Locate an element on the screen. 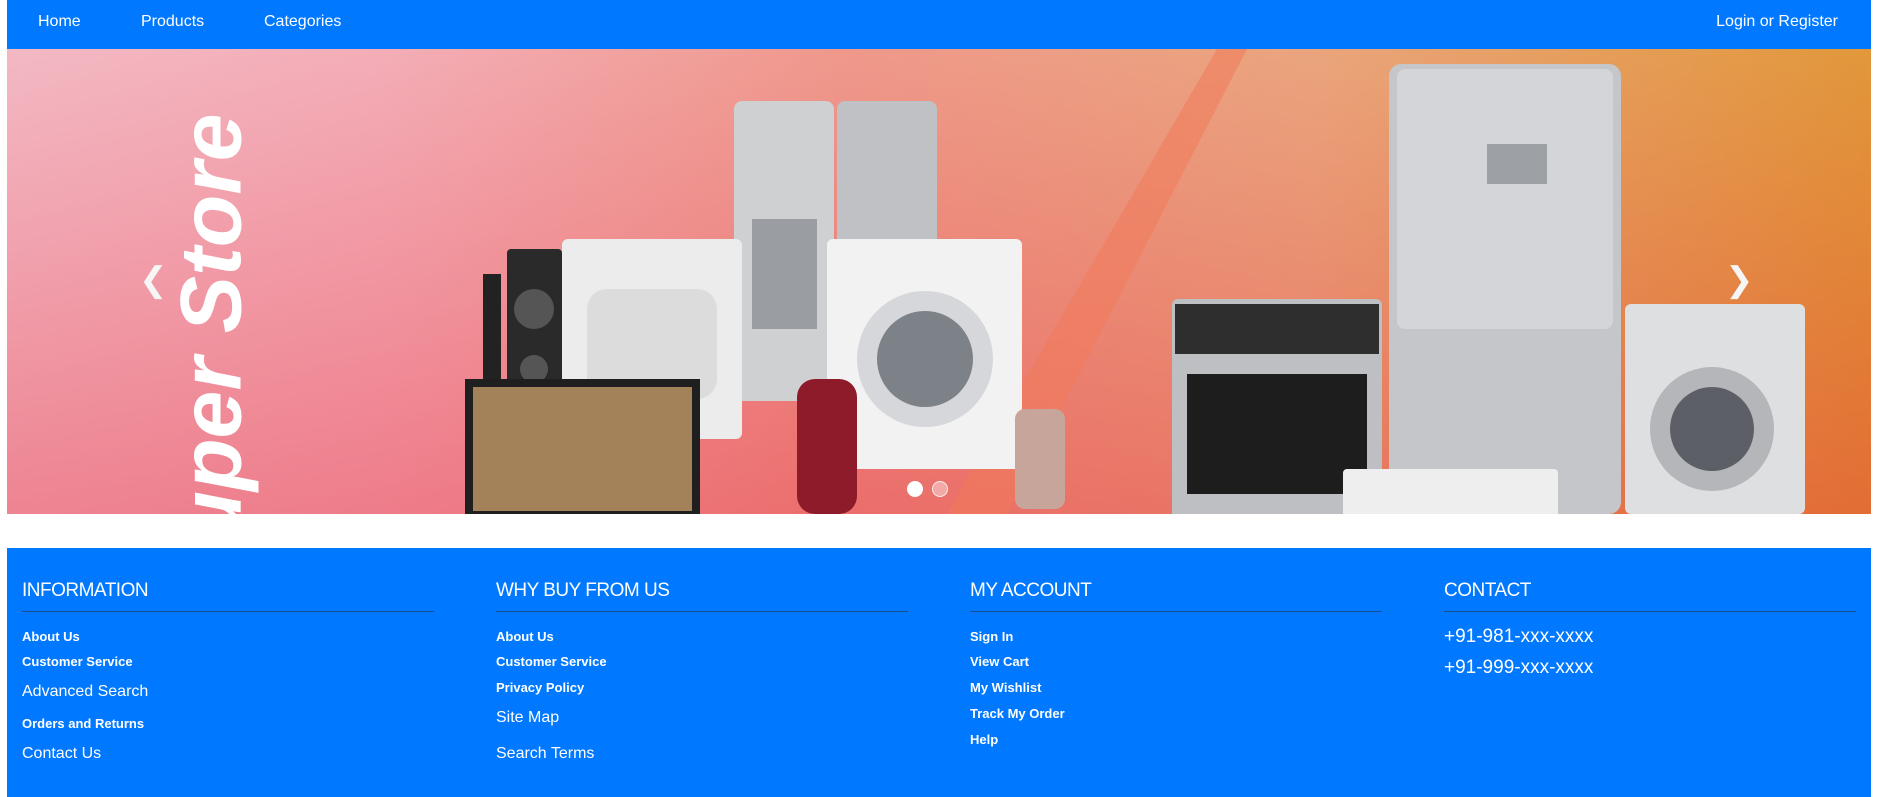  footer-privacy-policy-link: Privacy Policy is located at coordinates (540, 687).